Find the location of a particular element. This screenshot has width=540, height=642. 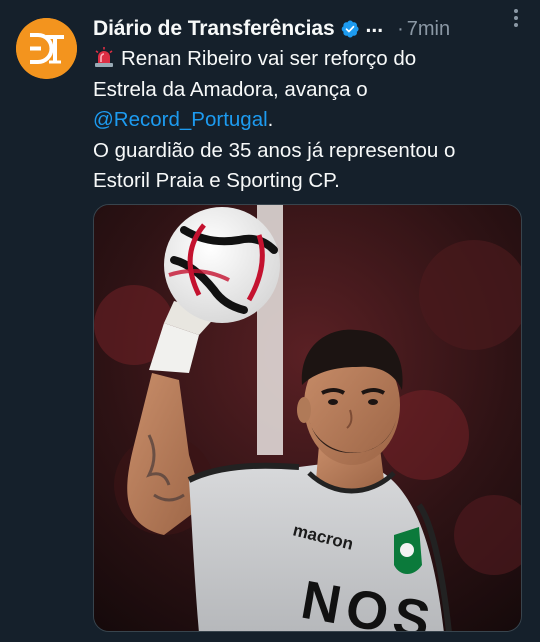

tweet-line-3: @Record_Portugal. is located at coordinates (313, 120).